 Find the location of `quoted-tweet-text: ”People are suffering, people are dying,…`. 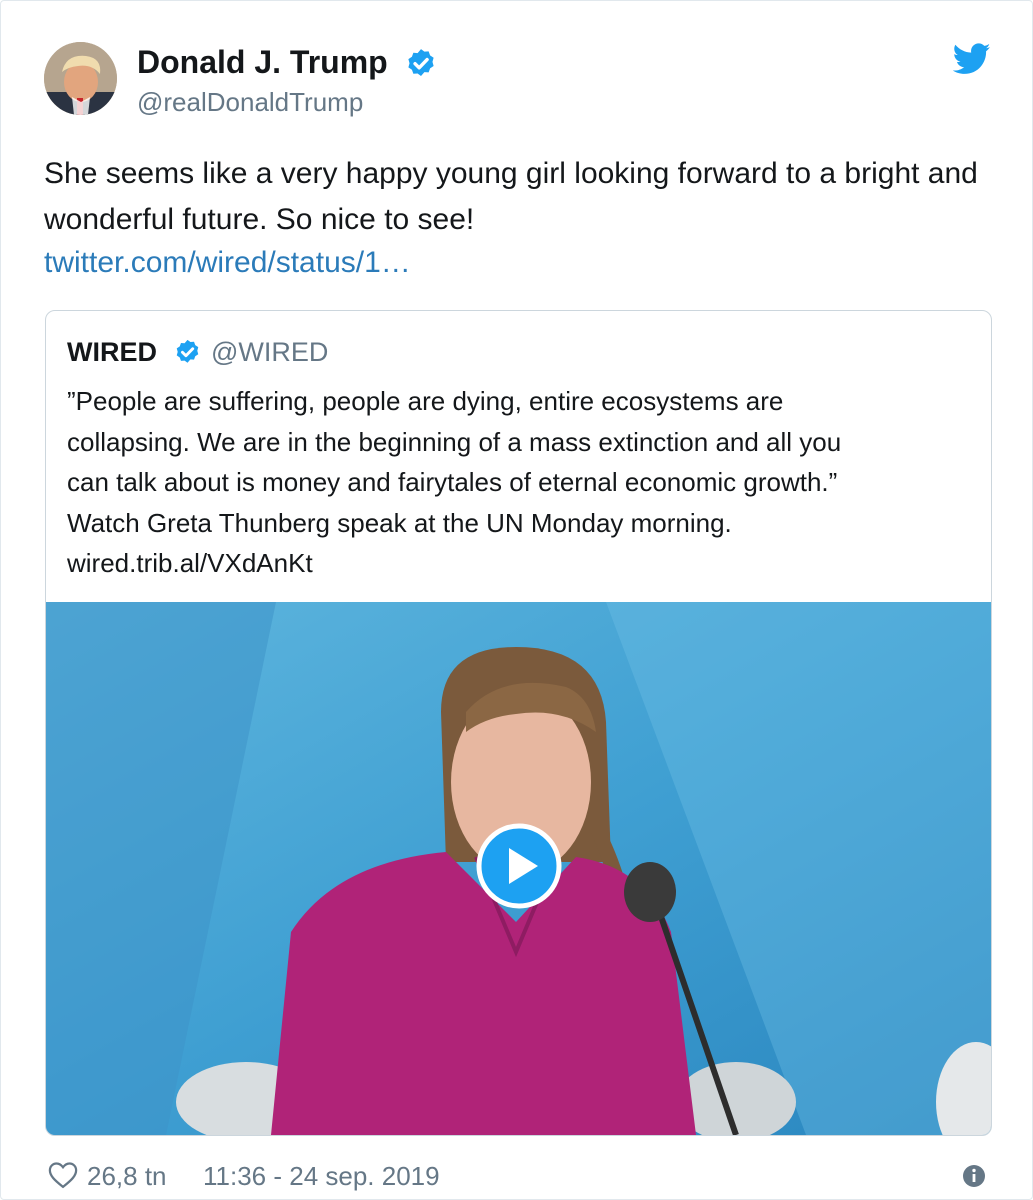

quoted-tweet-text: ”People are suffering, people are dying,… is located at coordinates (517, 482).